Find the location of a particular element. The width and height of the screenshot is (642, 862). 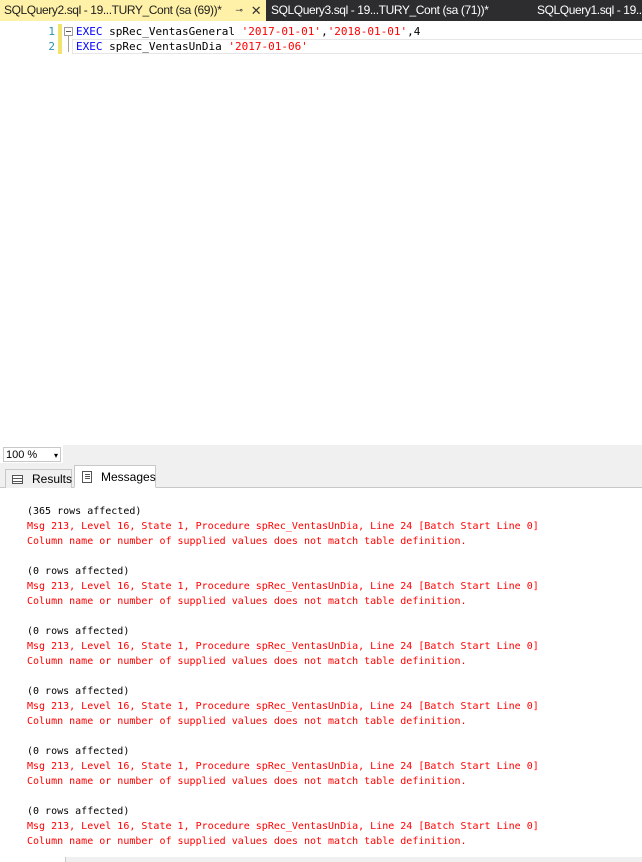

tab-results: Results is located at coordinates (38, 478).